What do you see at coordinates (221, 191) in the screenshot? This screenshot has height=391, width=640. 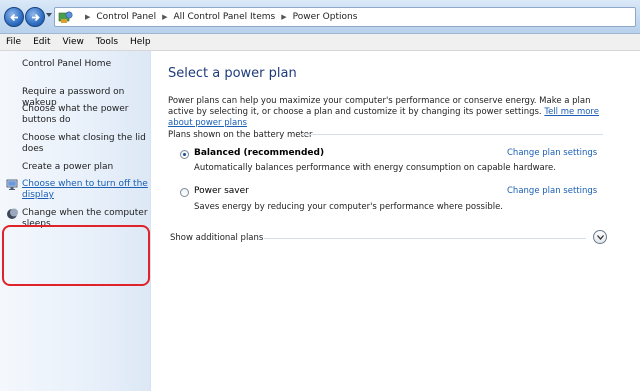 I see `power-saver-plan-label: Power saver` at bounding box center [221, 191].